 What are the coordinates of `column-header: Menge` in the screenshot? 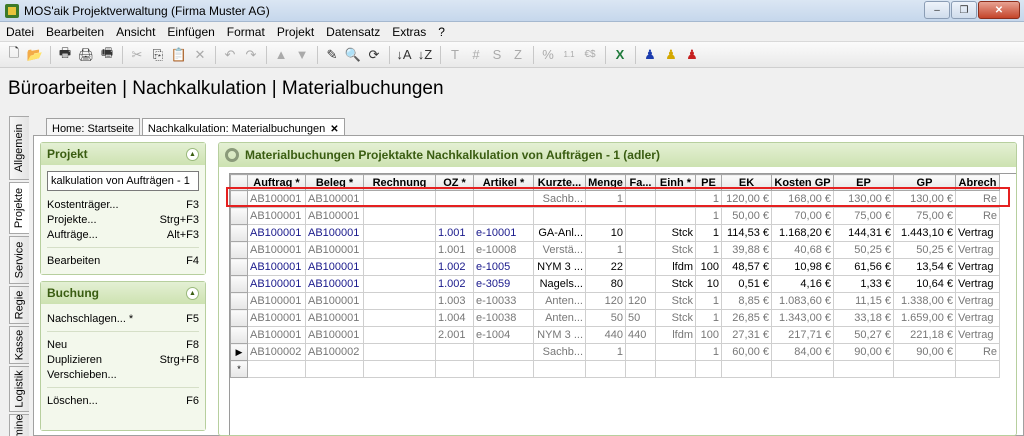 It's located at (605, 182).